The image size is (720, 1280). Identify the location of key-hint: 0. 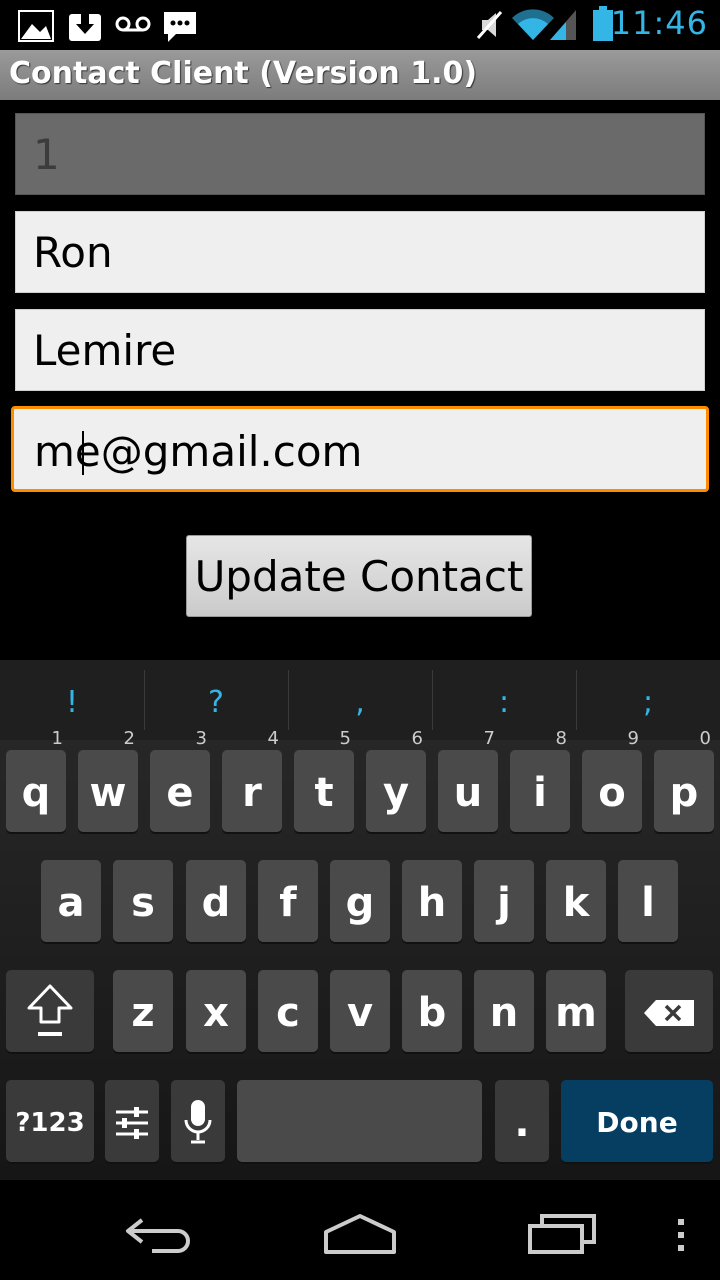
(705, 738).